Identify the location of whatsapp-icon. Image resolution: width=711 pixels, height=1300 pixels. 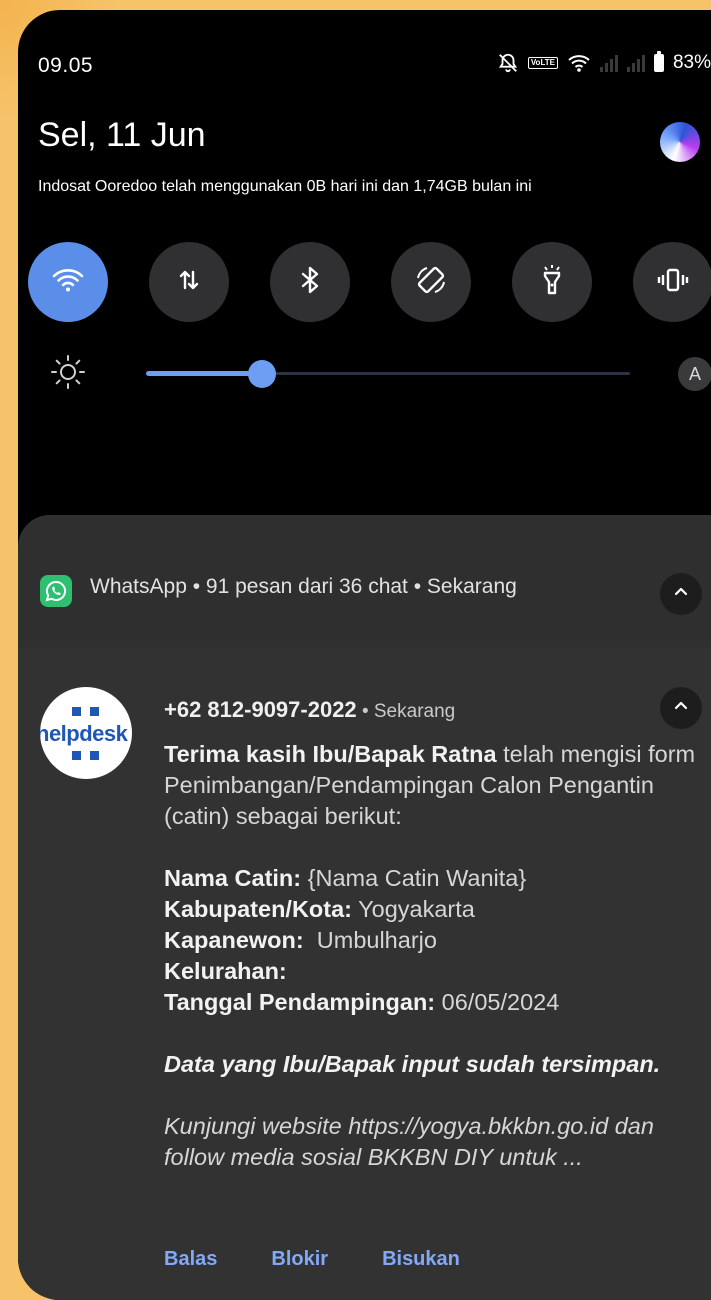
(56, 591).